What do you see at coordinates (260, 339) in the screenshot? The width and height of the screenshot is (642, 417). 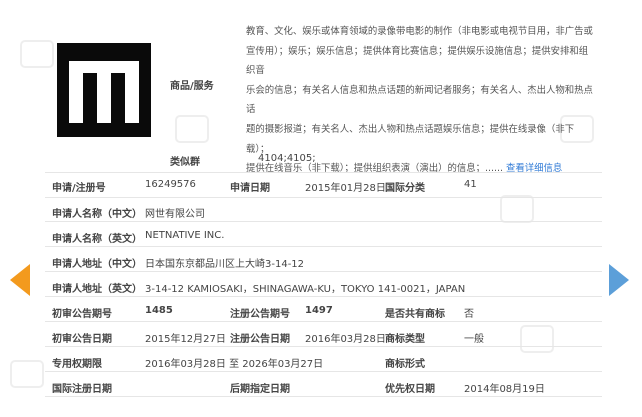 I see `reg-pub-date-label: 注册公告日期` at bounding box center [260, 339].